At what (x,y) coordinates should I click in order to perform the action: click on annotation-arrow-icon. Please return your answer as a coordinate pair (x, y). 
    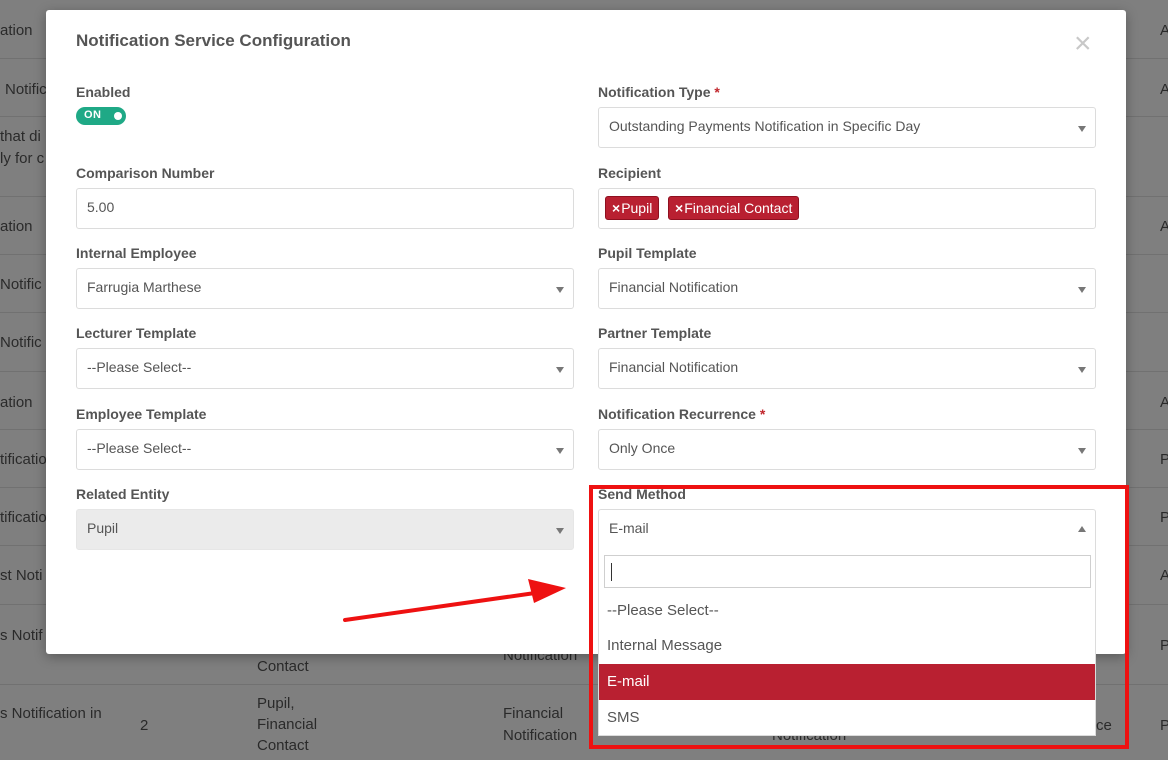
    Looking at the image, I should click on (454, 600).